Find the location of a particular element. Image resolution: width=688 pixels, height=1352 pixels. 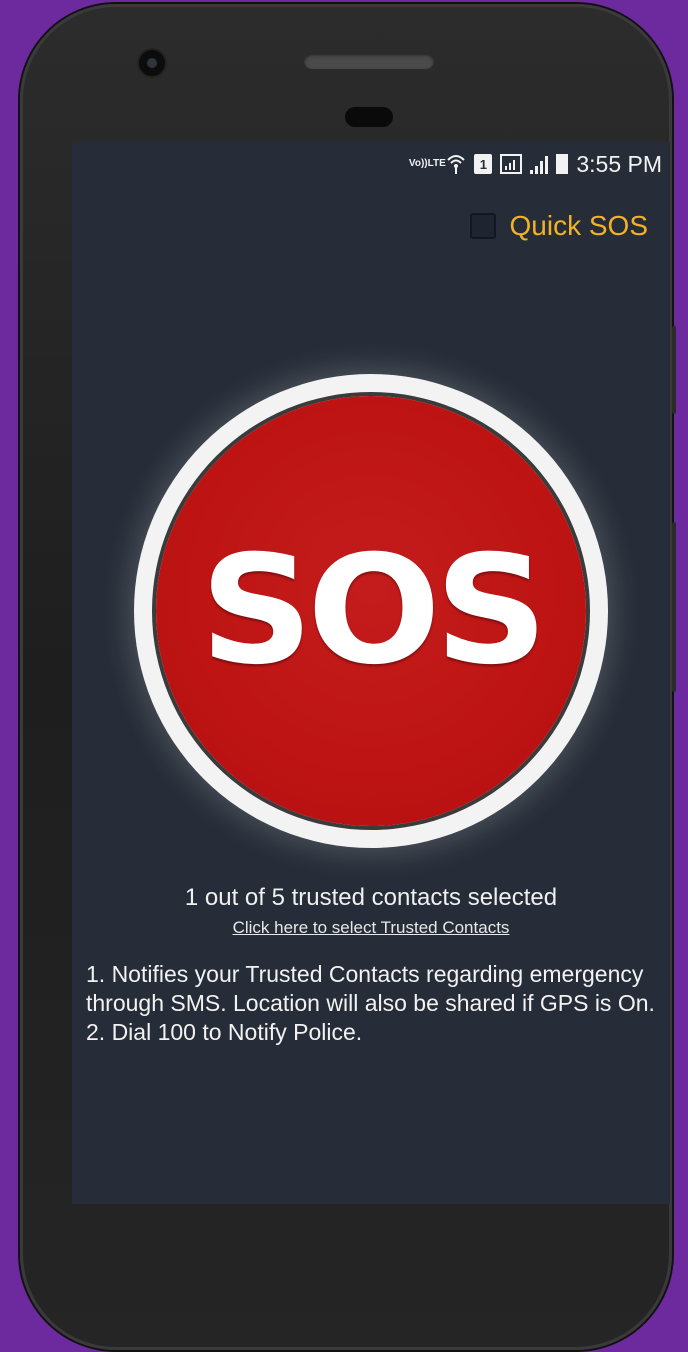

sos-button-label: SOS is located at coordinates (374, 611).